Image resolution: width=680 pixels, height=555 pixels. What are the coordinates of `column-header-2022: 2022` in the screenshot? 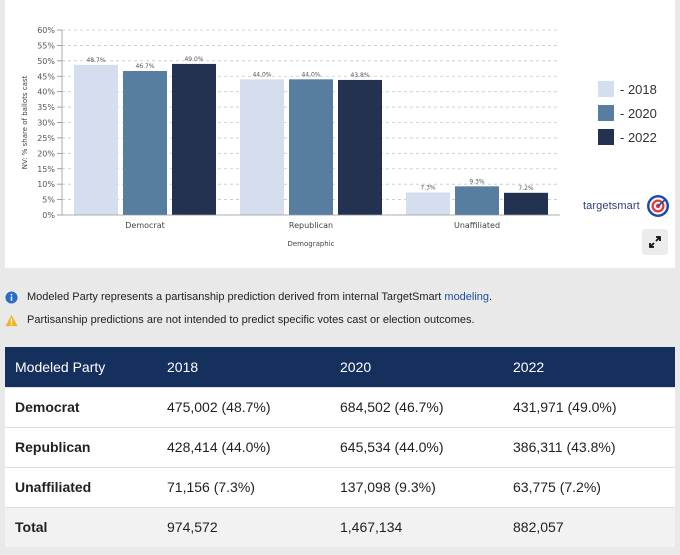 It's located at (589, 367).